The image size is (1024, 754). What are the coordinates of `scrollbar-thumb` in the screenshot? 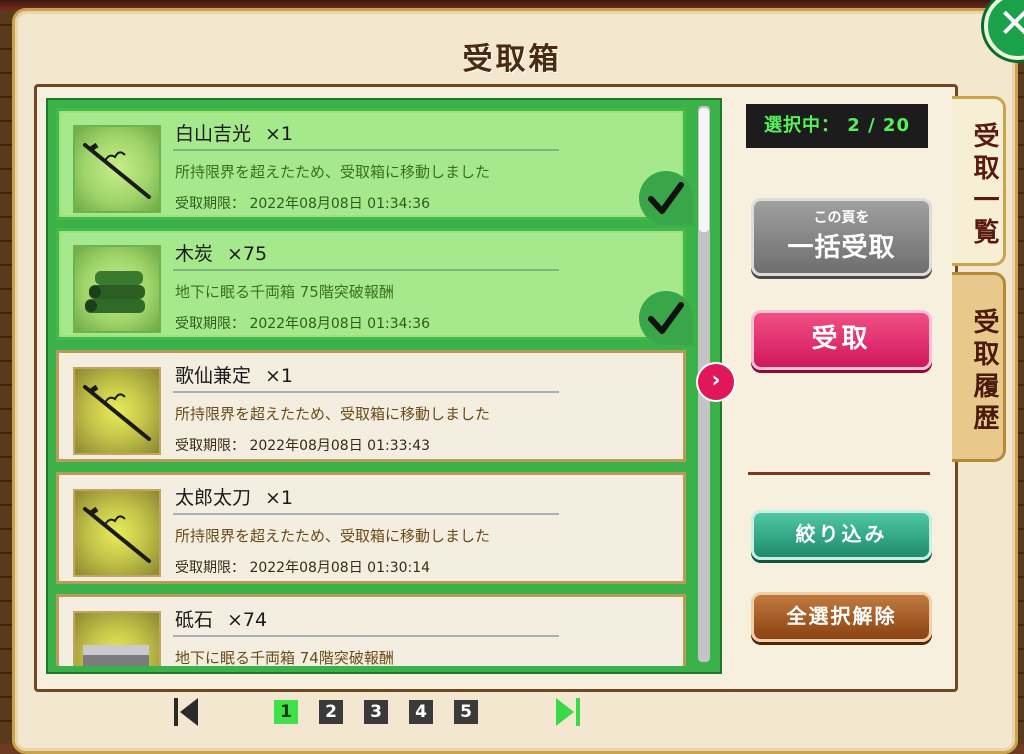 It's located at (704, 170).